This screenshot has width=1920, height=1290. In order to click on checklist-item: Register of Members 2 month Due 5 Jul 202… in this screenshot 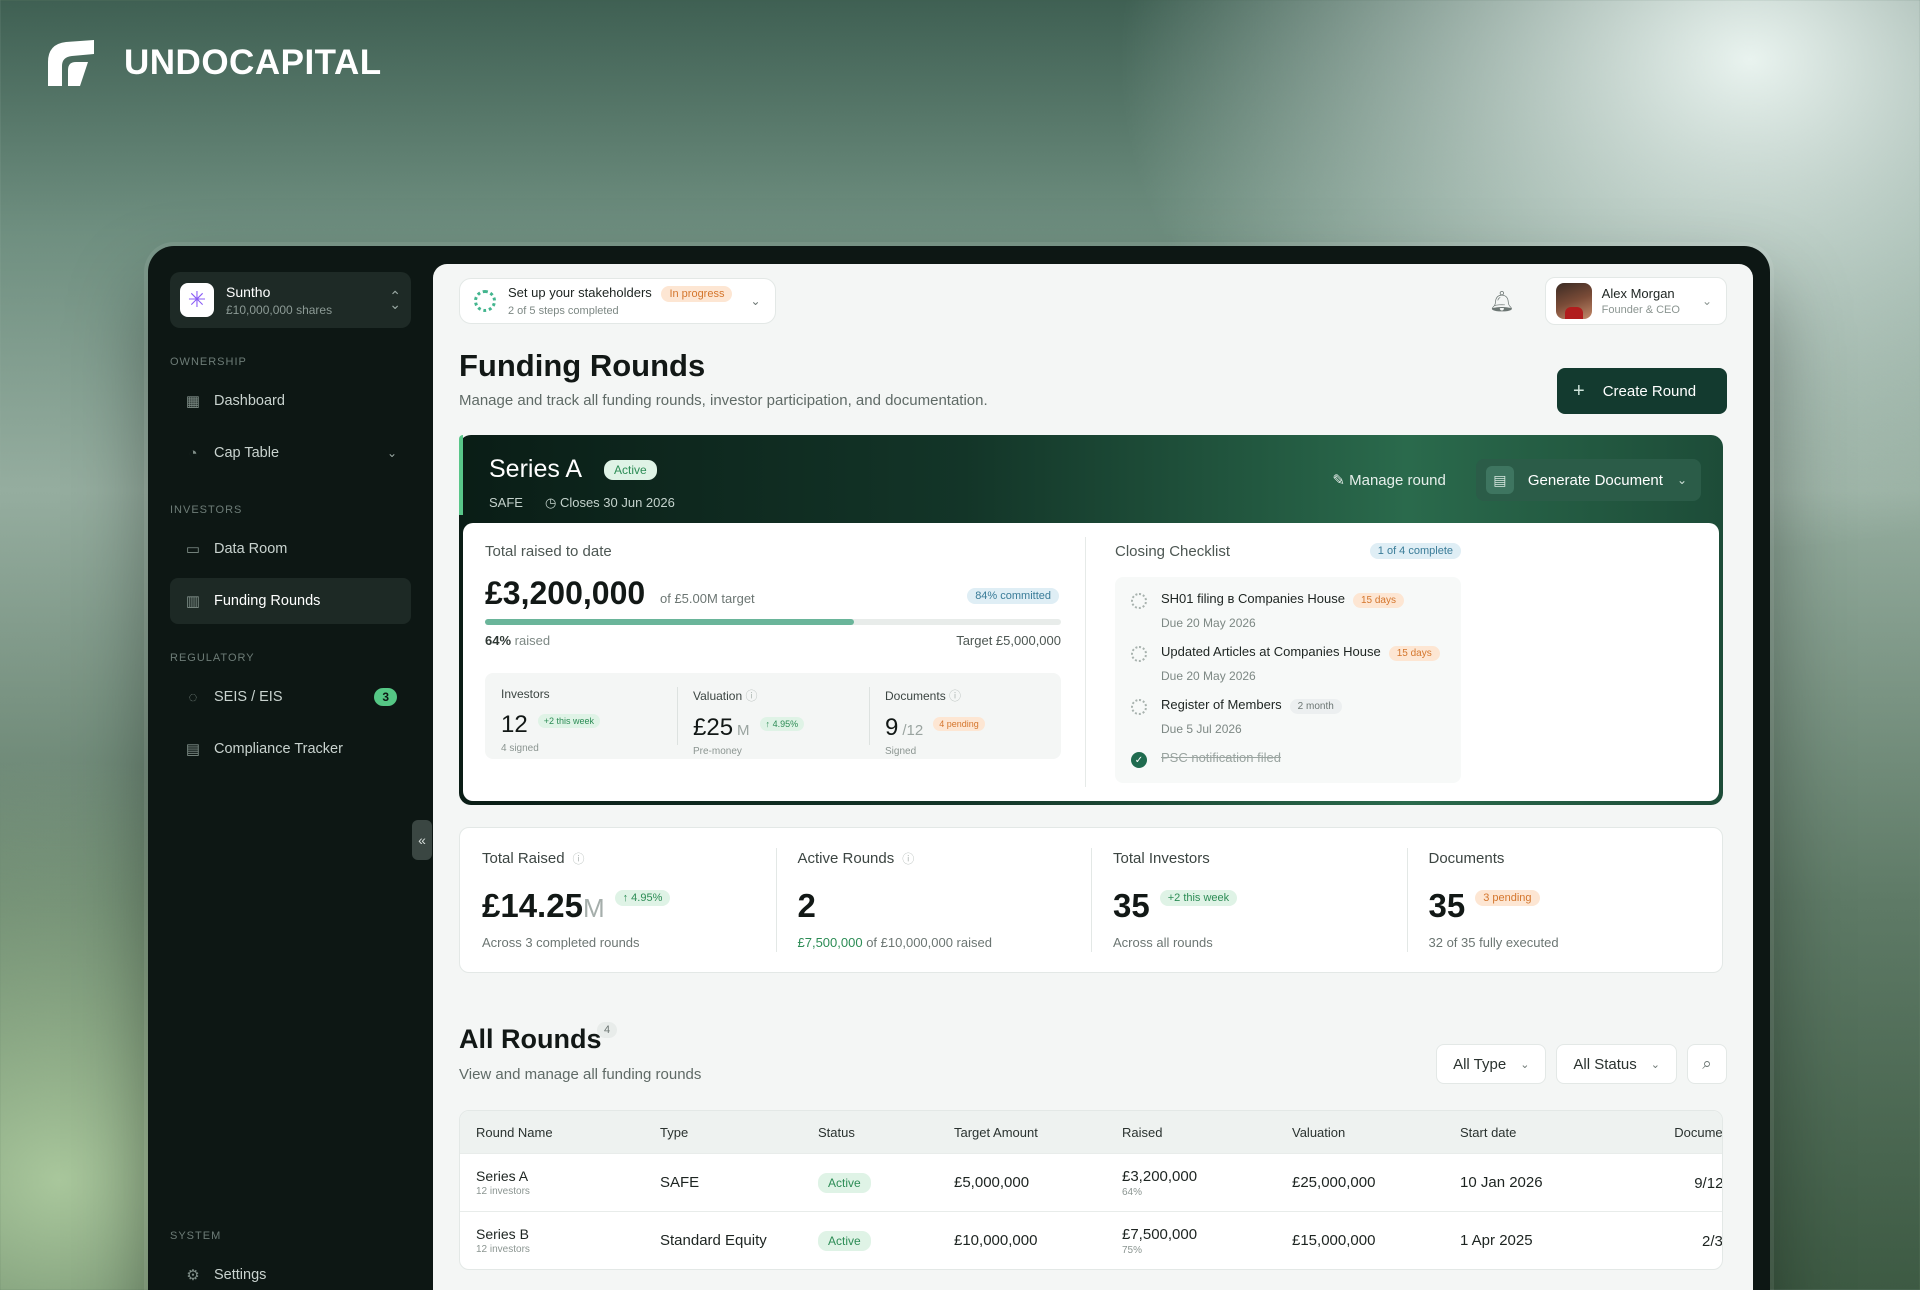, I will do `click(1288, 723)`.